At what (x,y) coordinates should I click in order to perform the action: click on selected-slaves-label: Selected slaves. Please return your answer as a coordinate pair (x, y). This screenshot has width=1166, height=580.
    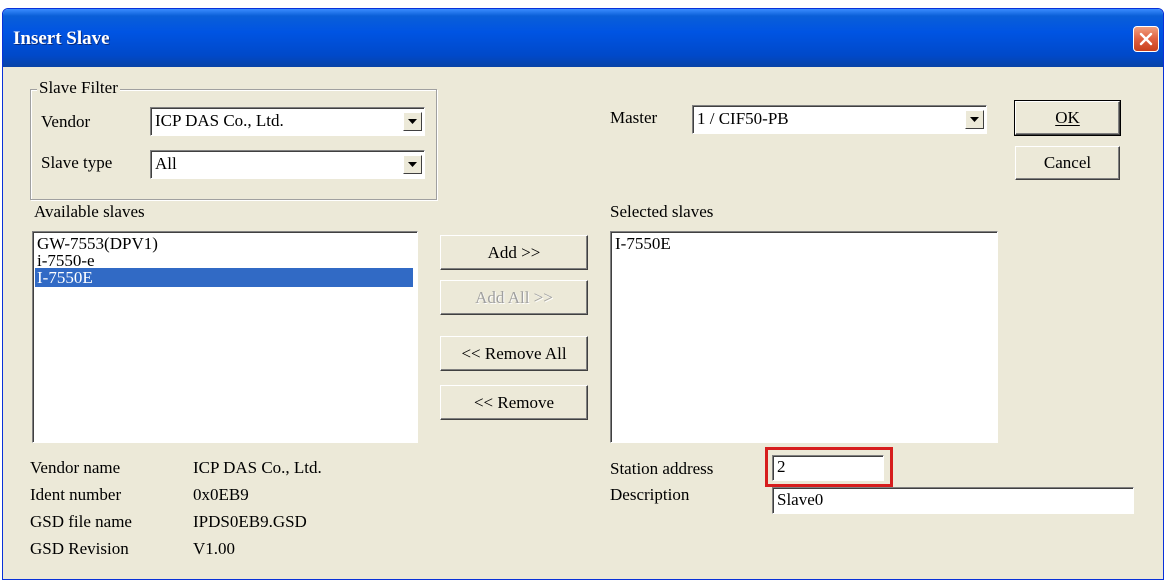
    Looking at the image, I should click on (662, 211).